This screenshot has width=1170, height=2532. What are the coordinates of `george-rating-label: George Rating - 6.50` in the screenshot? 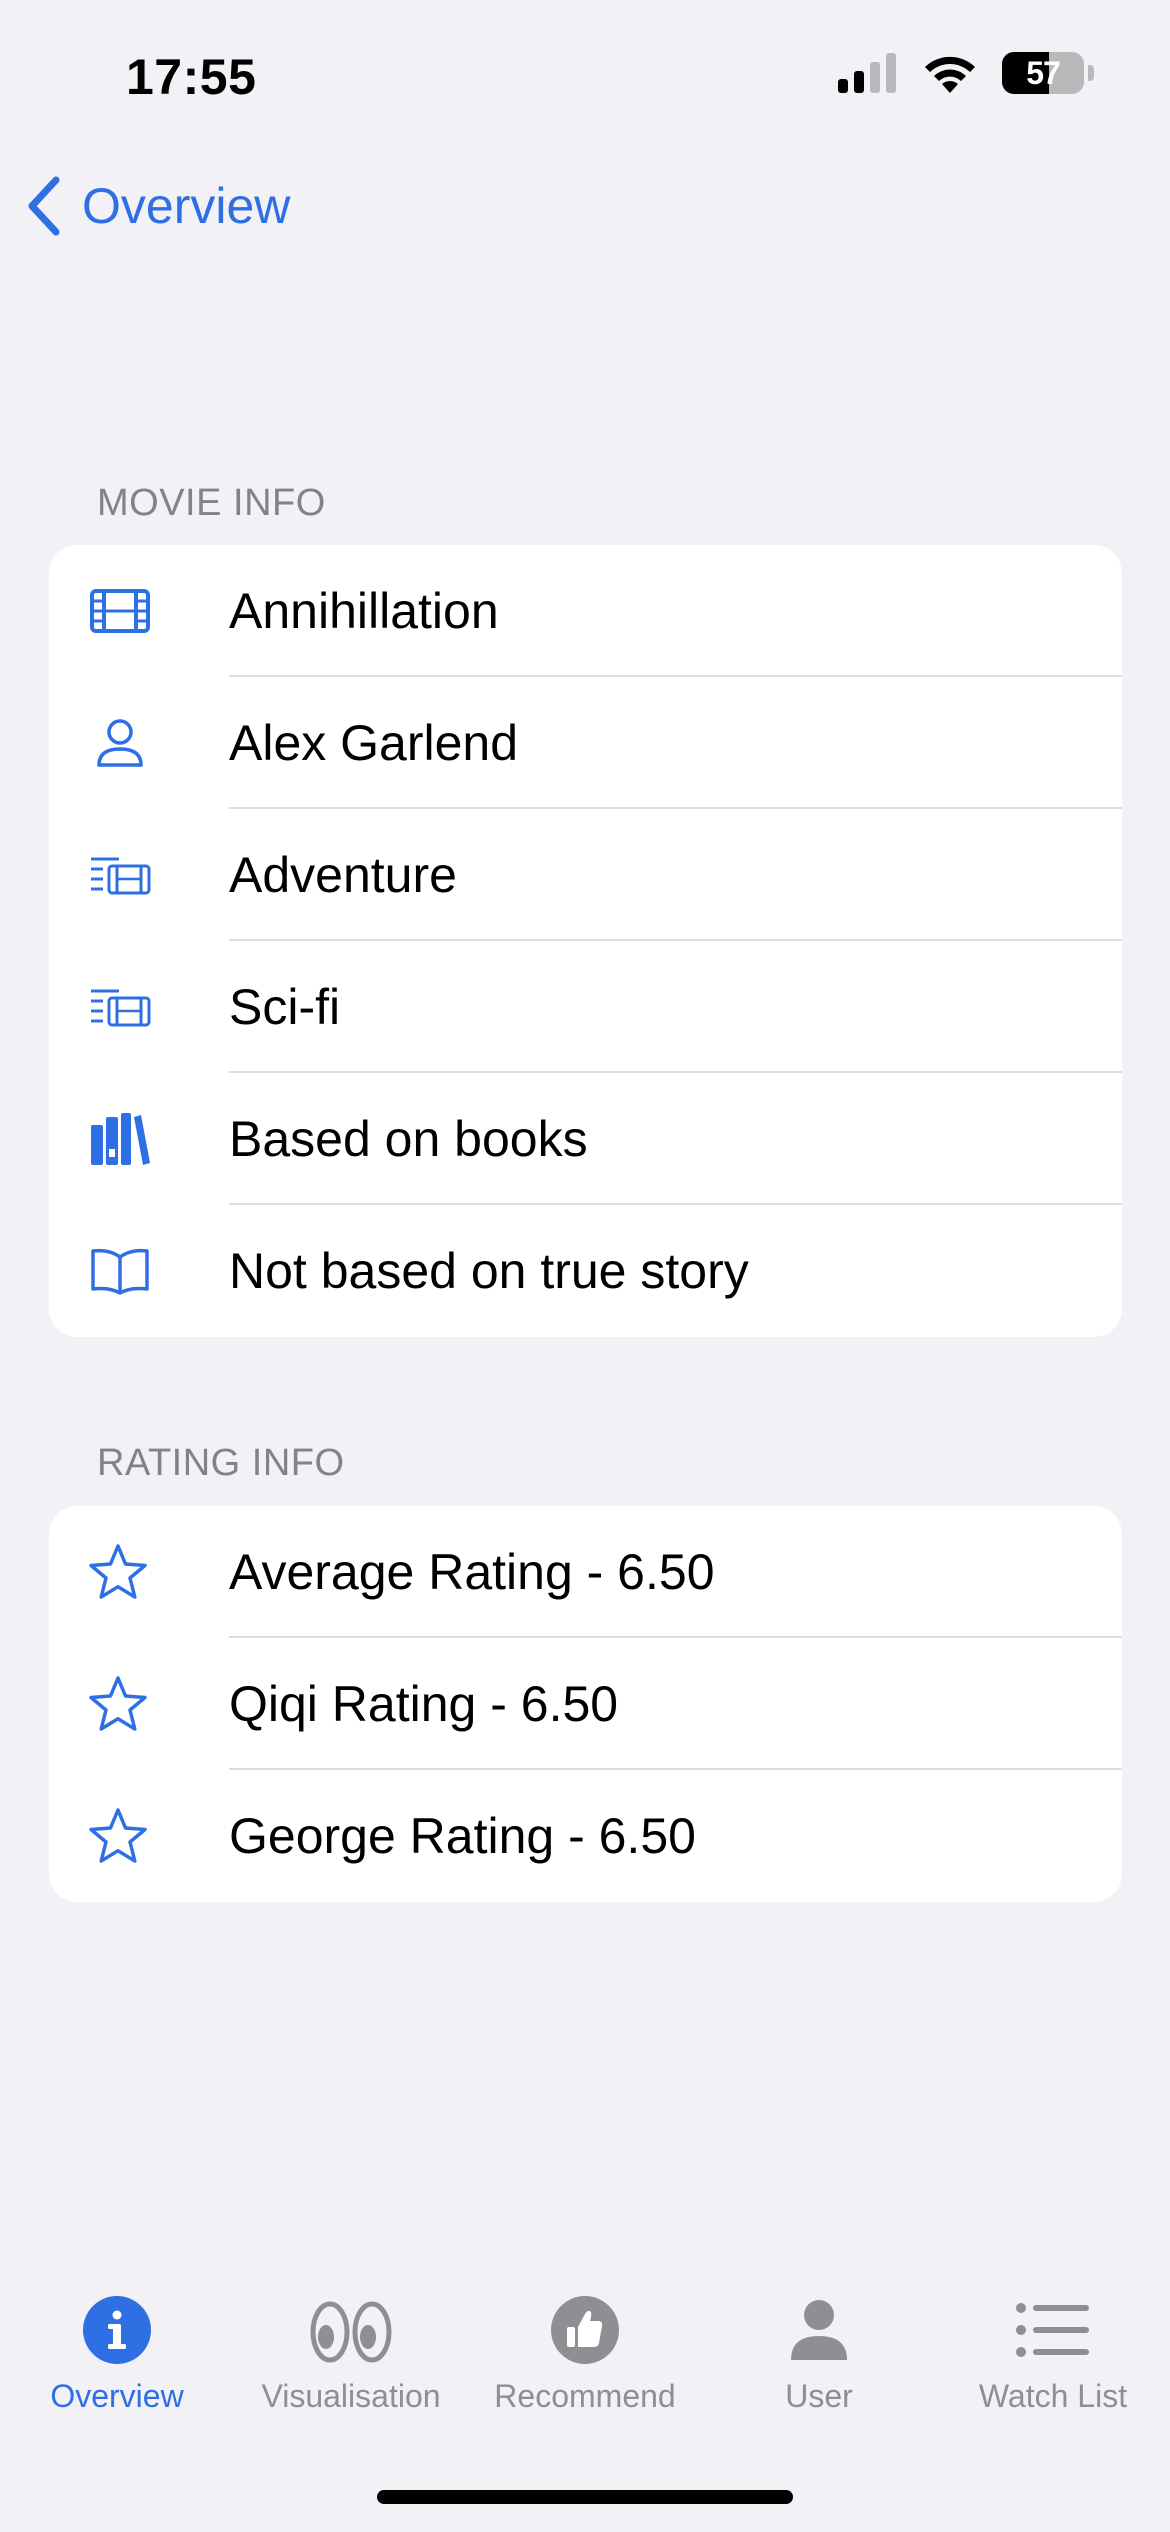 It's located at (462, 1836).